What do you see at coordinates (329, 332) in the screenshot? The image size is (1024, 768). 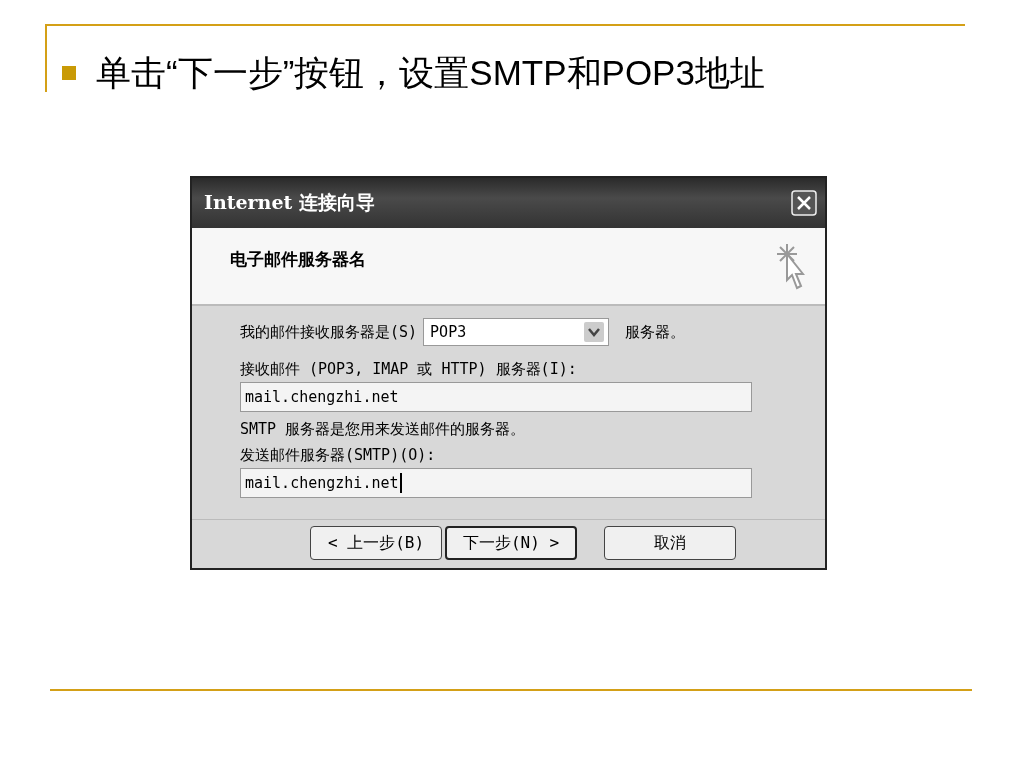 I see `field-label: 我的邮件接收服务器是(S)` at bounding box center [329, 332].